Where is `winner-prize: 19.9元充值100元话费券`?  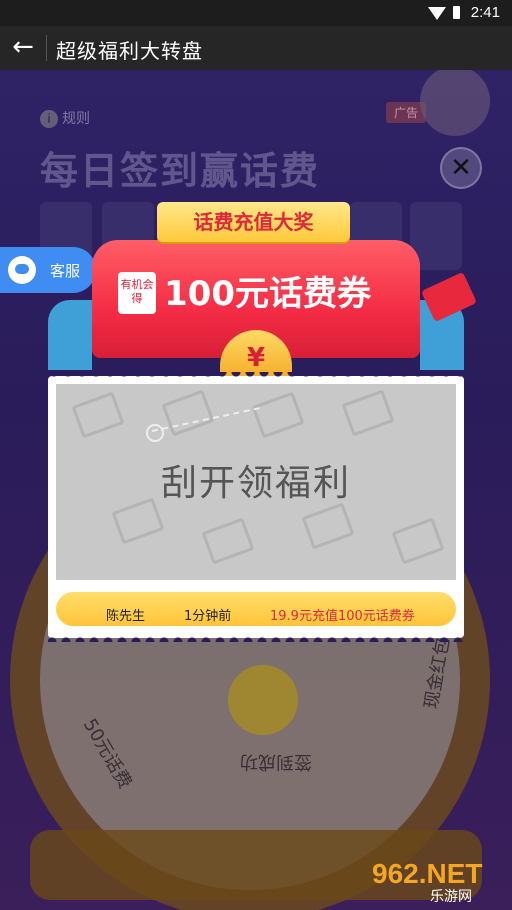 winner-prize: 19.9元充值100元话费券 is located at coordinates (342, 616).